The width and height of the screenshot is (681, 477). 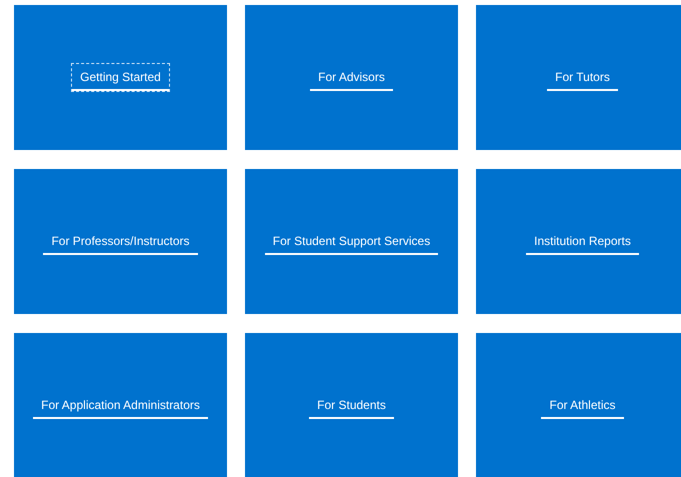 I want to click on category-link: For Advisors, so click(x=351, y=77).